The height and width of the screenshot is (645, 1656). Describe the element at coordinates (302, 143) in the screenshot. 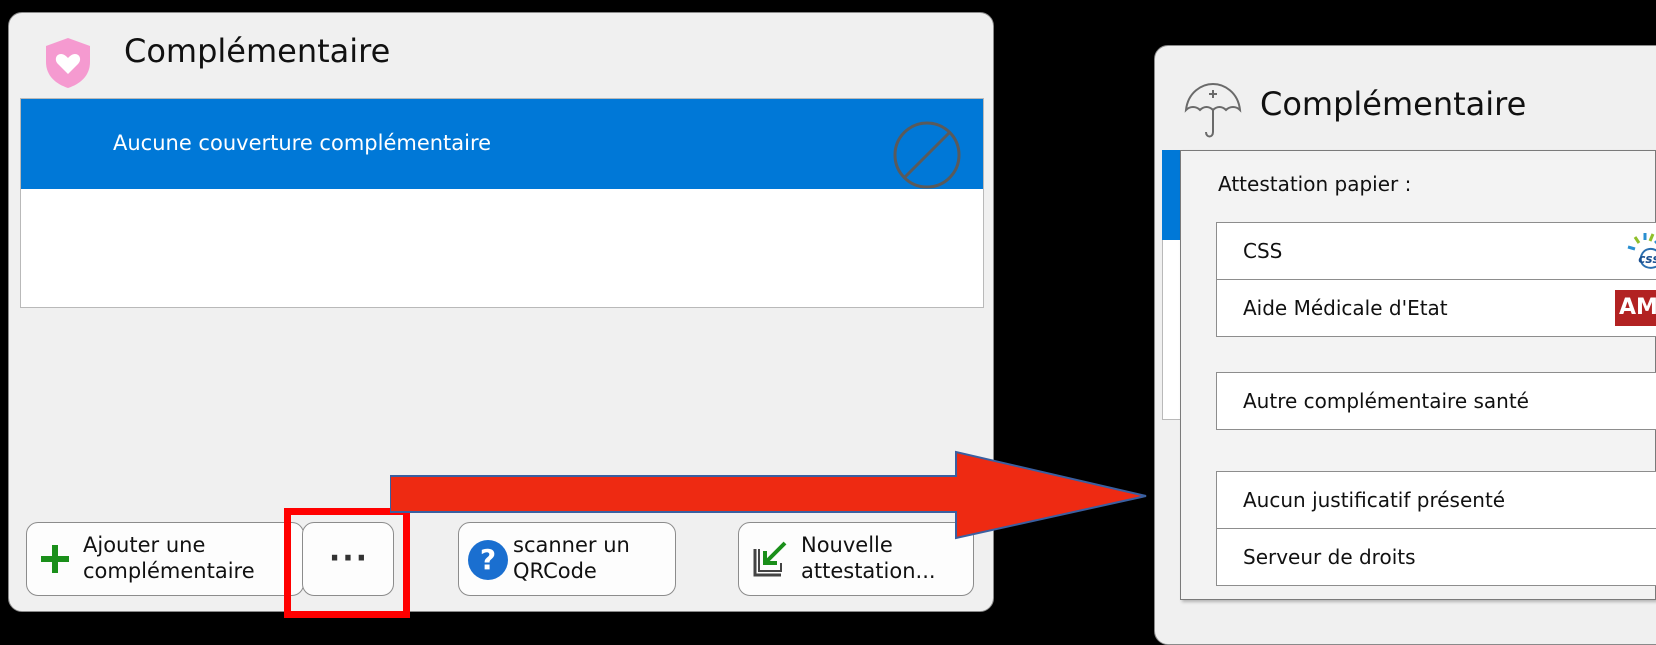

I see `list-item-label: Aucune couverture complémentaire` at that location.